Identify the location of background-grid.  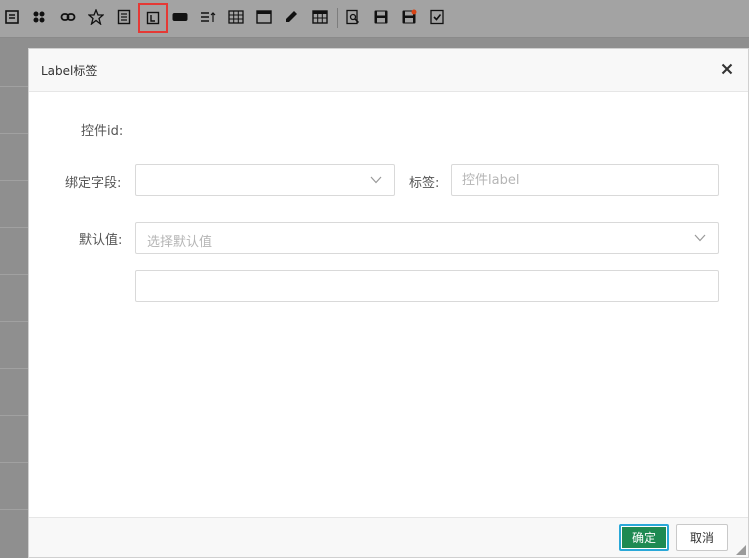
(14, 298).